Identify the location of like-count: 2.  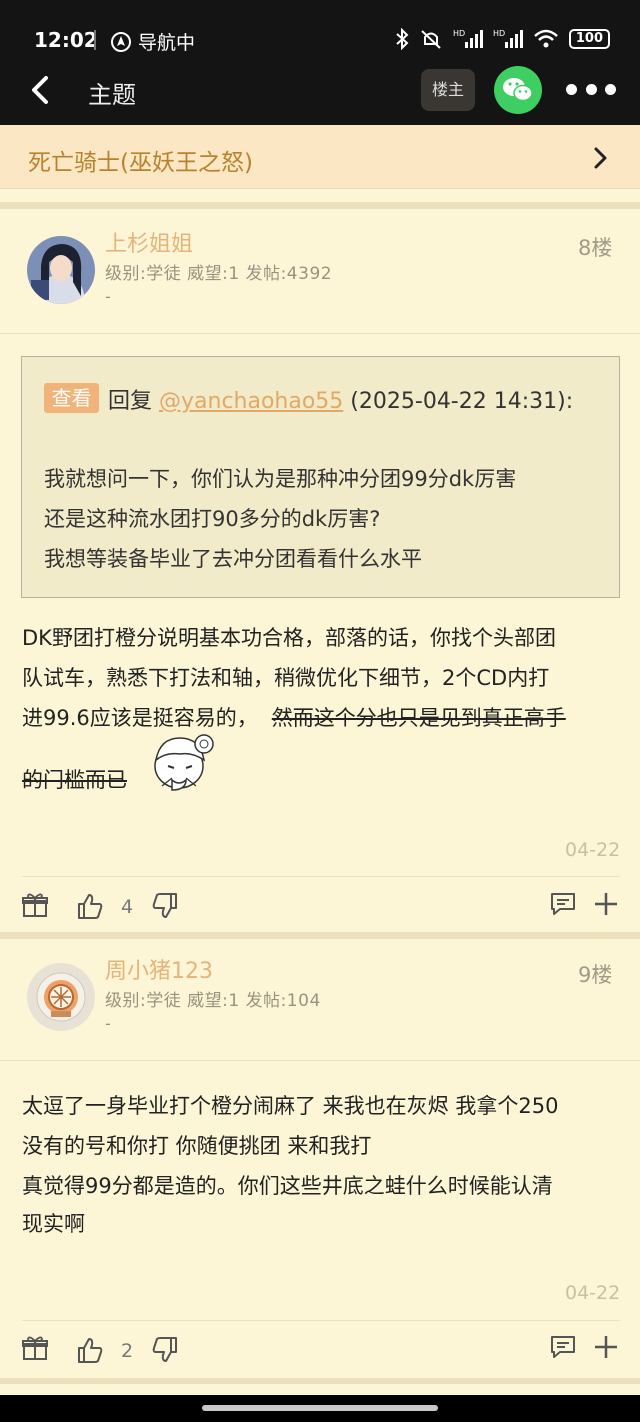
(127, 1351).